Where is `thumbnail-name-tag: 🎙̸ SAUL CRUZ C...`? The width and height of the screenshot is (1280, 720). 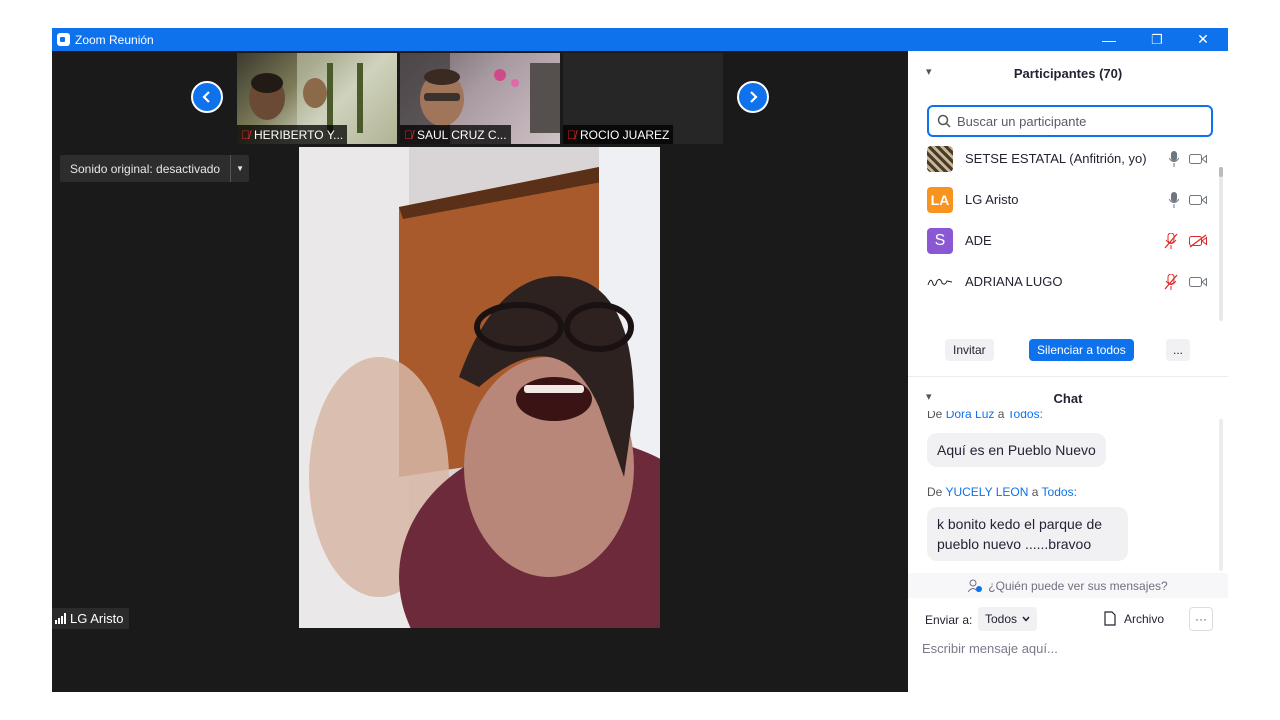 thumbnail-name-tag: 🎙̸ SAUL CRUZ C... is located at coordinates (455, 134).